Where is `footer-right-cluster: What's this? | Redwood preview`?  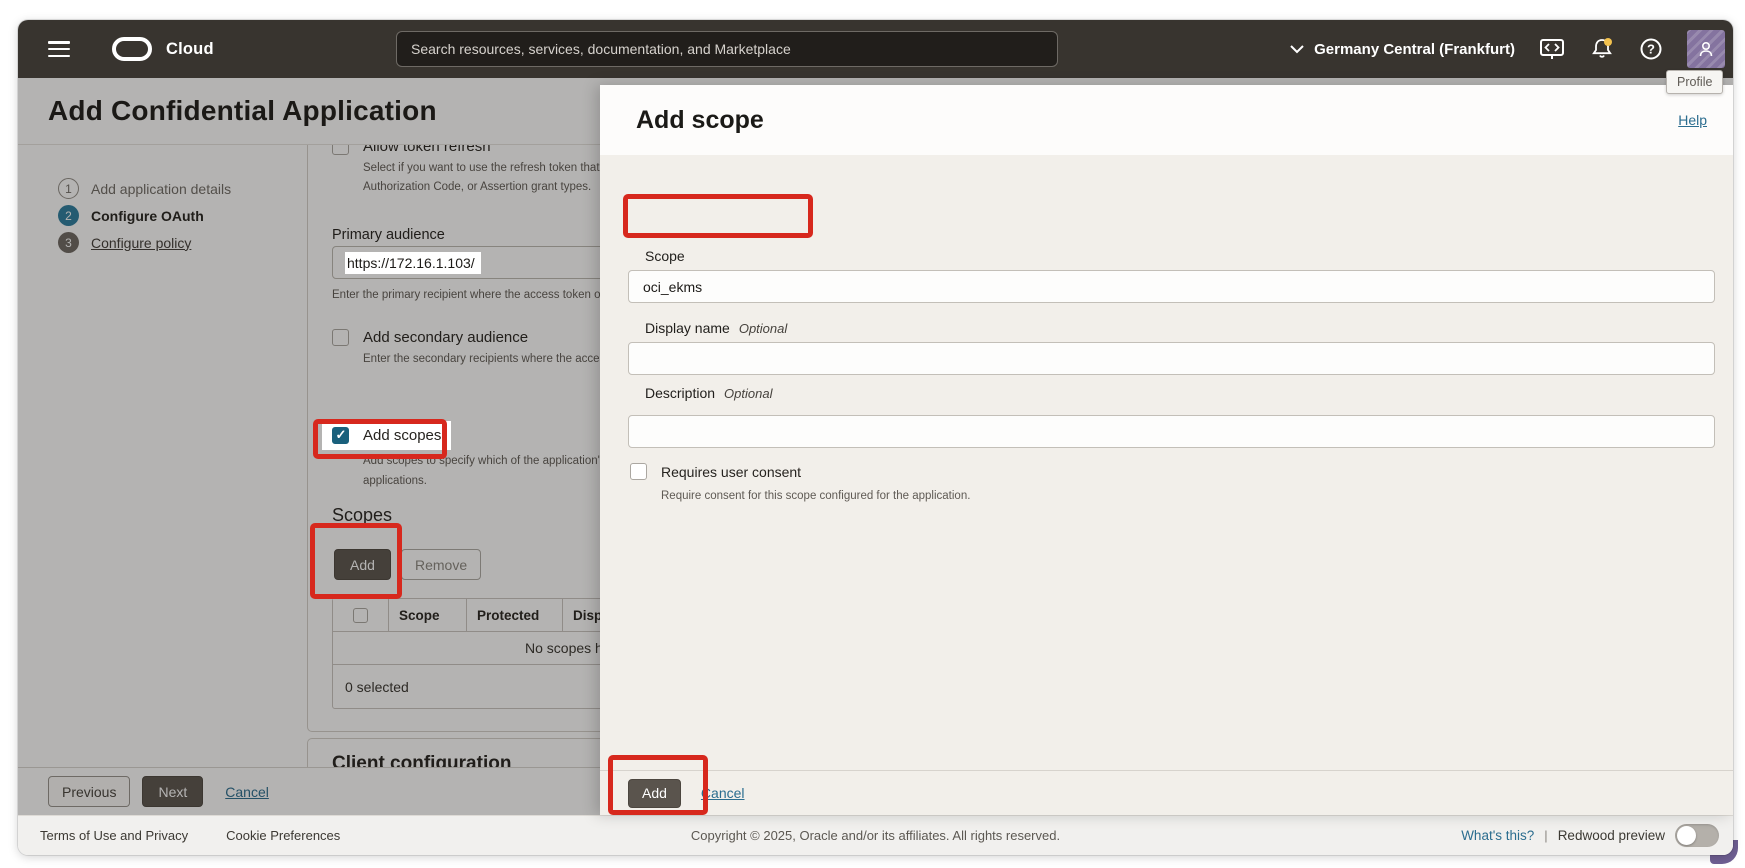
footer-right-cluster: What's this? | Redwood preview is located at coordinates (1590, 835).